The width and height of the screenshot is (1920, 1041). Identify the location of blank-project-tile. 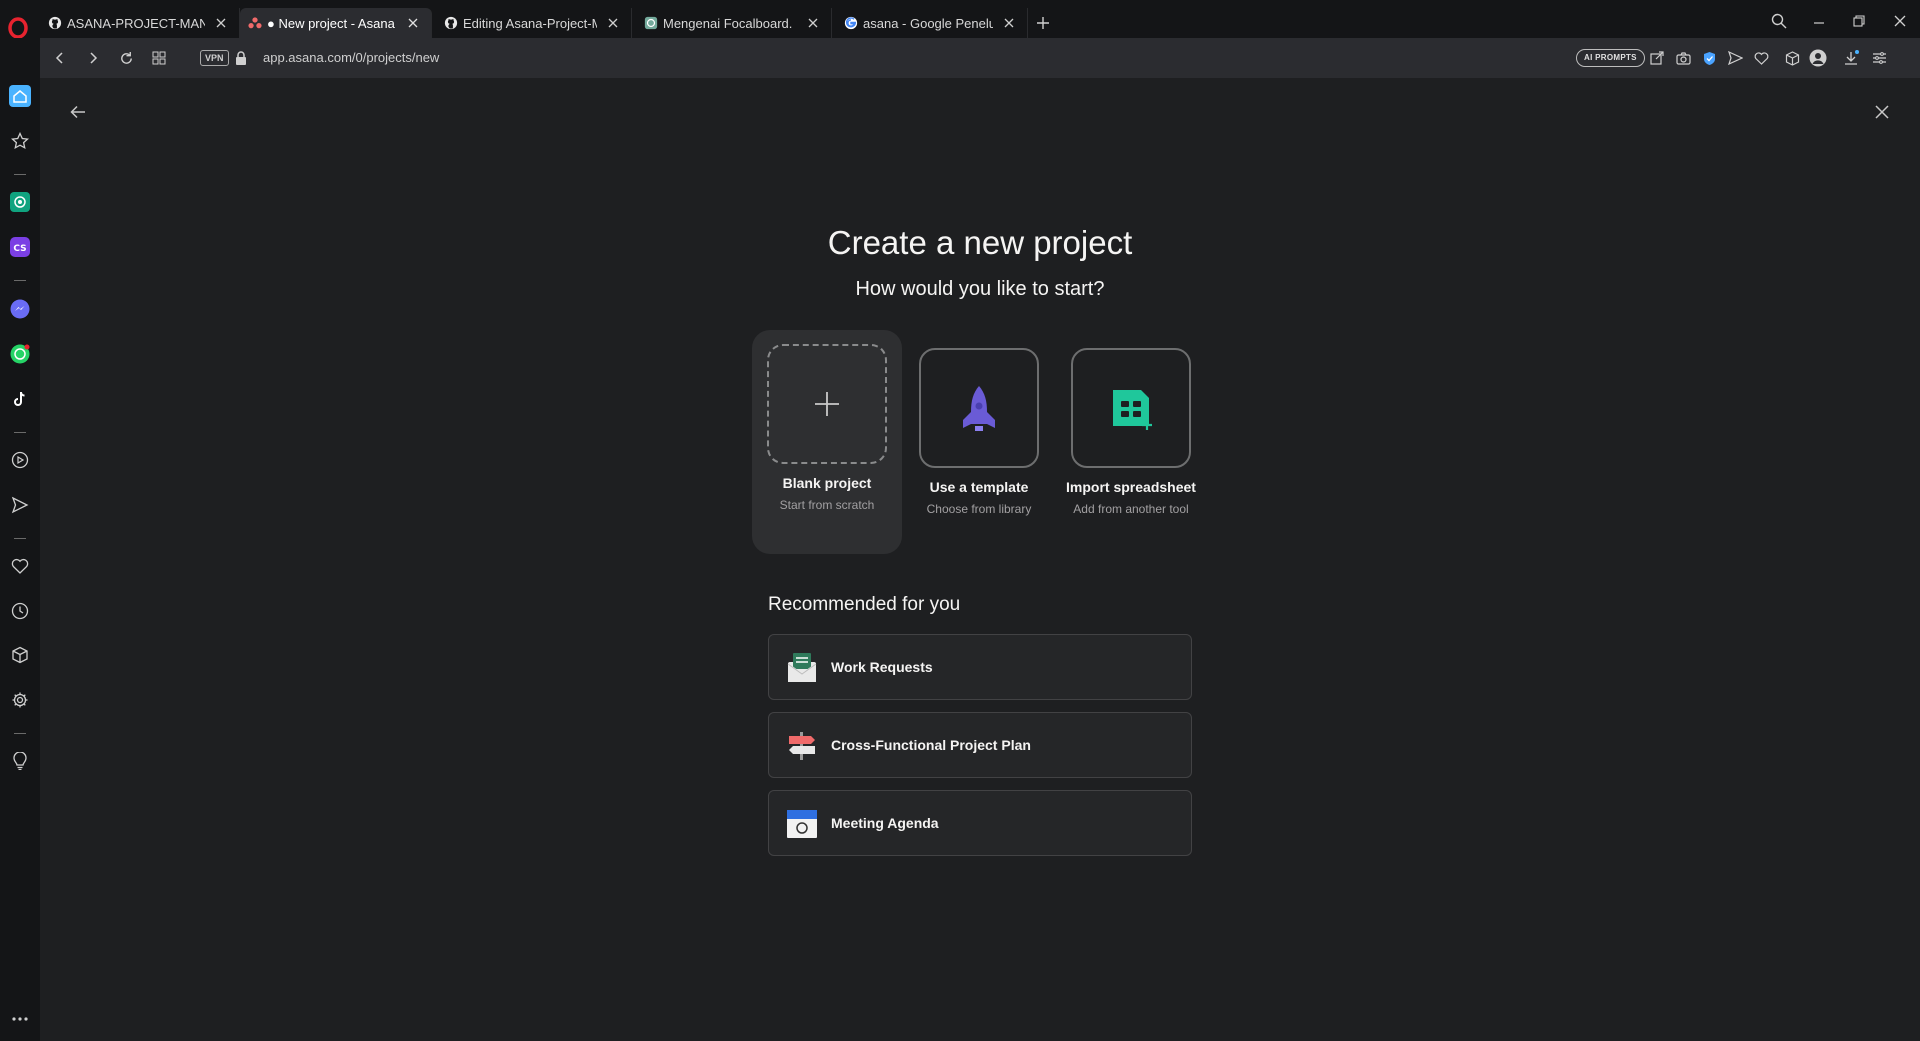
(827, 404).